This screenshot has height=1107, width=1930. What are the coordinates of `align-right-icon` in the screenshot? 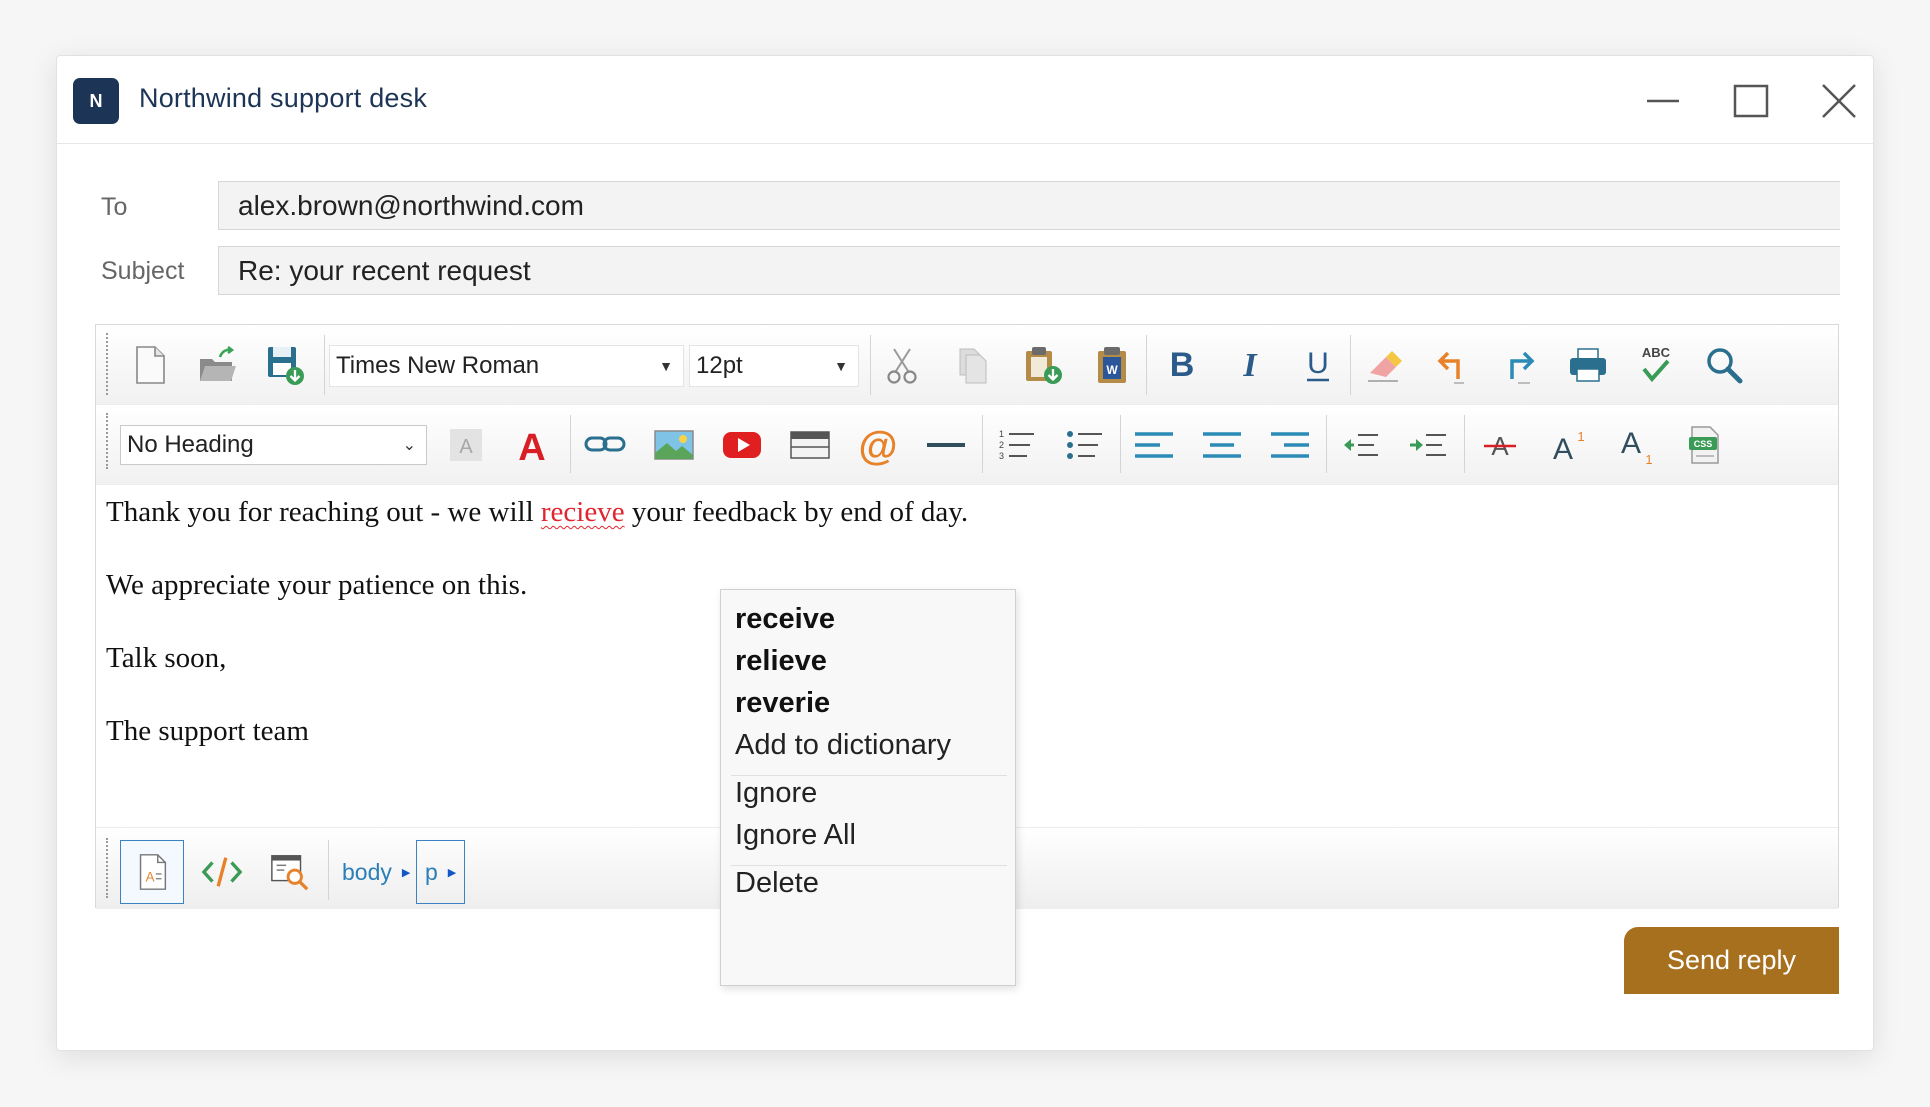 It's located at (1290, 445).